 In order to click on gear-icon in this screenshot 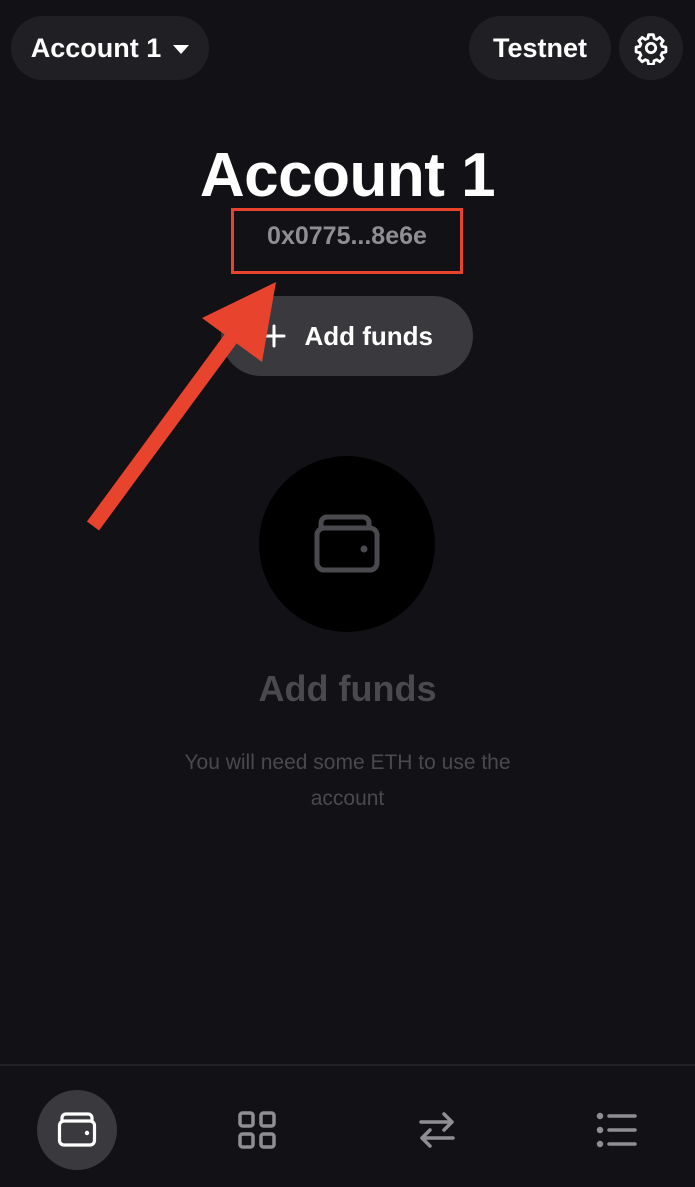, I will do `click(651, 49)`.